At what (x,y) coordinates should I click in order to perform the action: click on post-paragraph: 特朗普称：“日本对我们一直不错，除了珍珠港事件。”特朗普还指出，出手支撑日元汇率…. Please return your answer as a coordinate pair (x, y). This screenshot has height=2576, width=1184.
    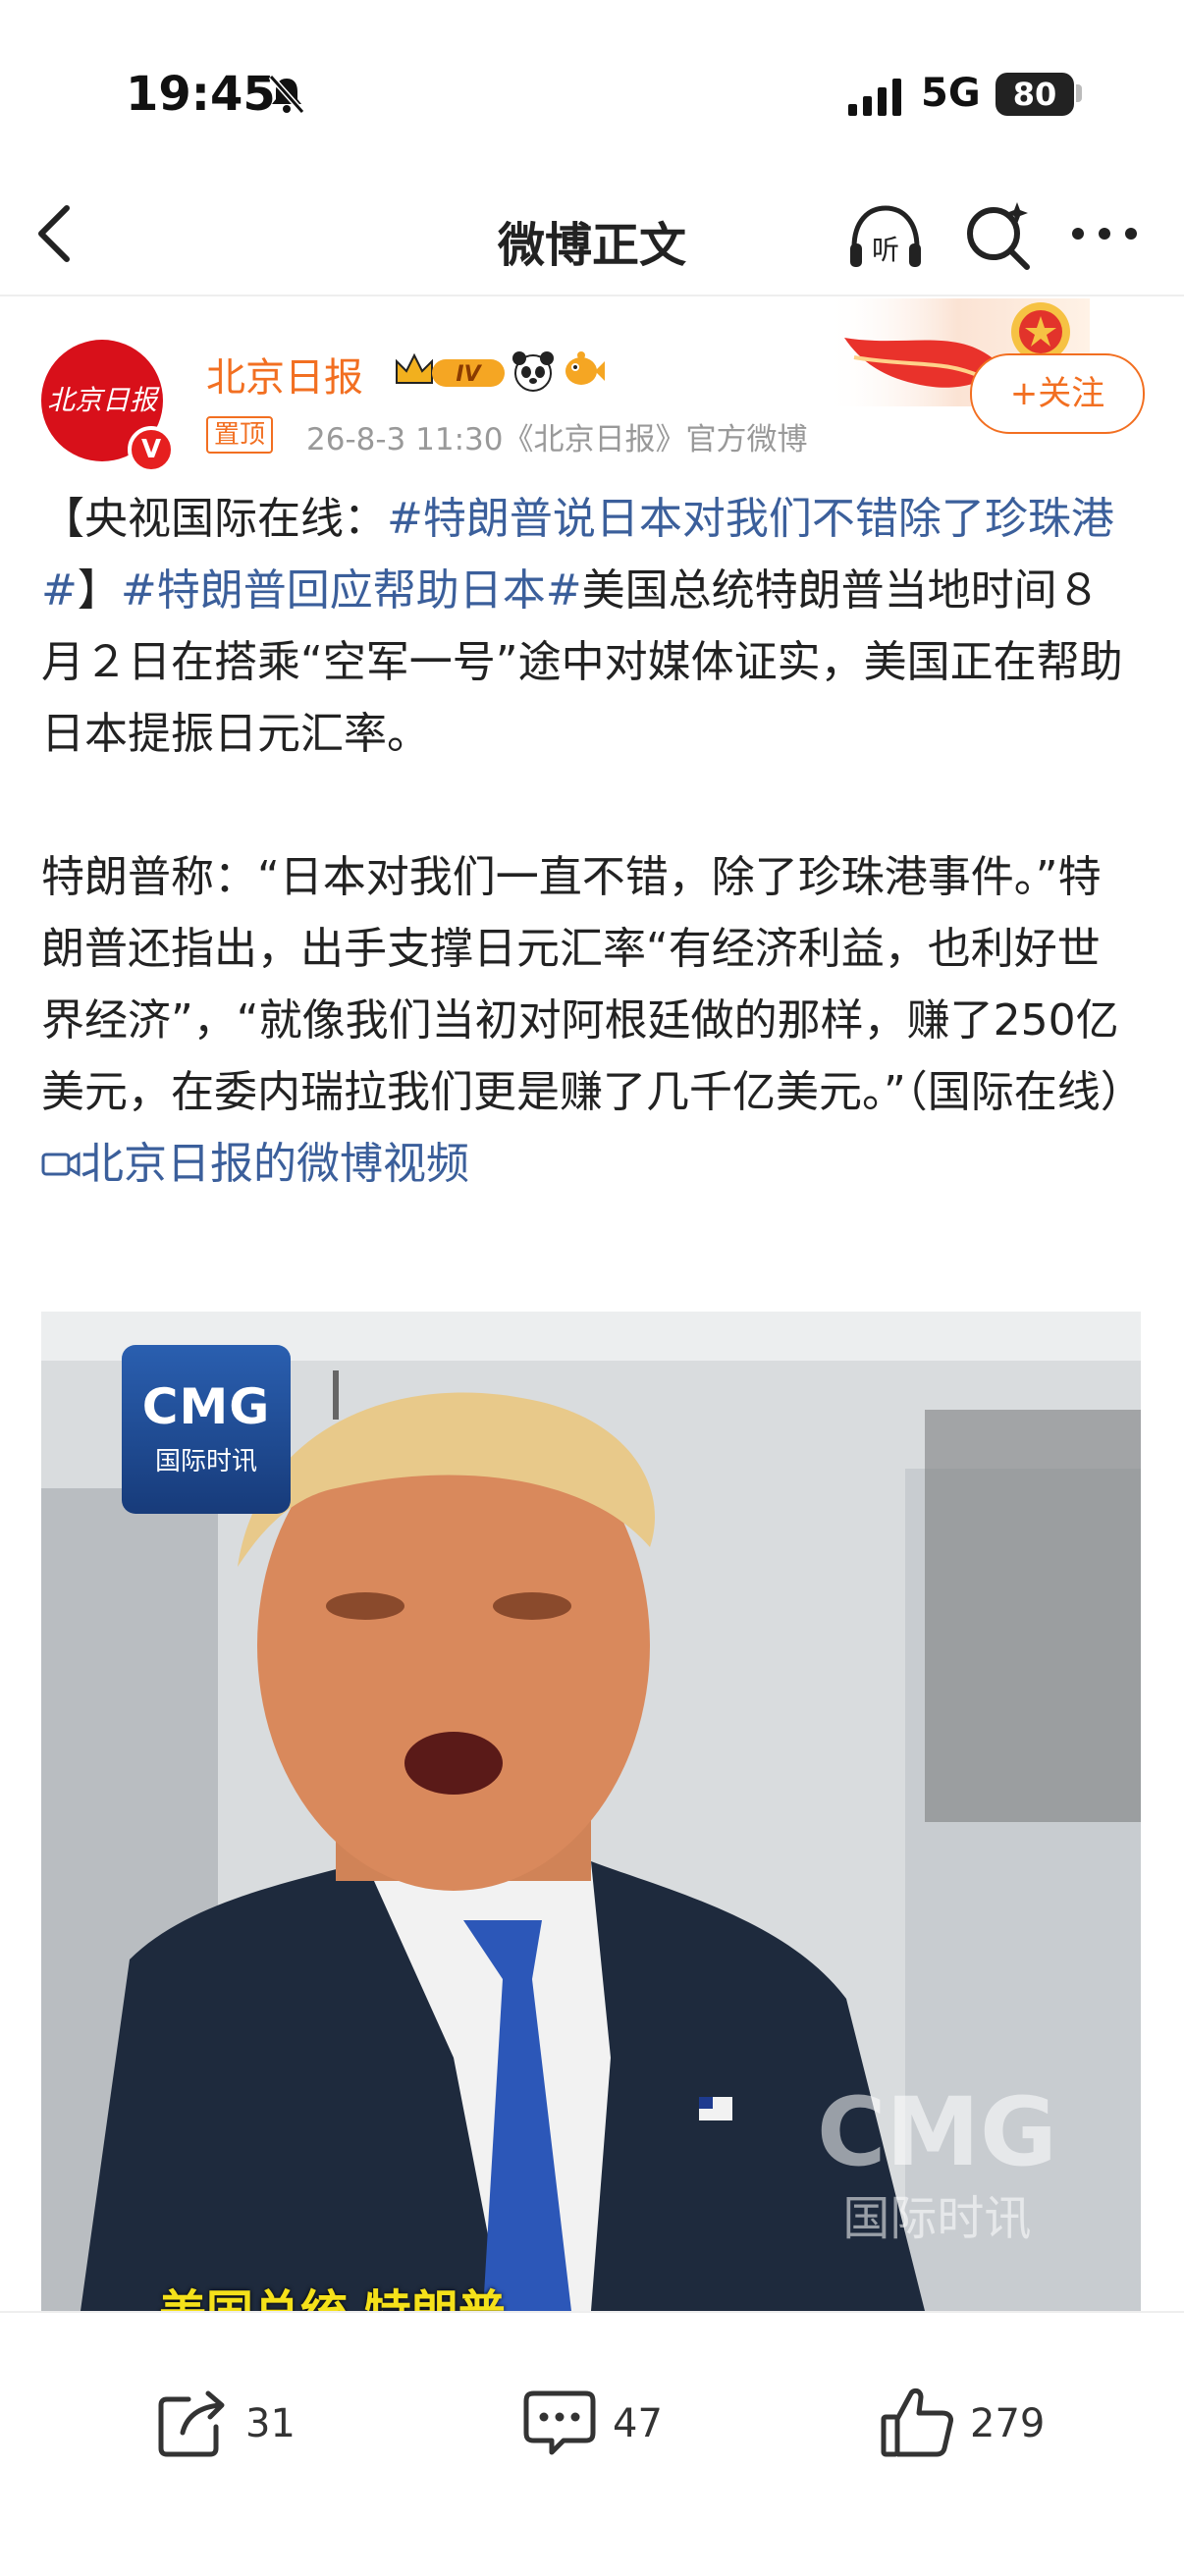
    Looking at the image, I should click on (593, 1020).